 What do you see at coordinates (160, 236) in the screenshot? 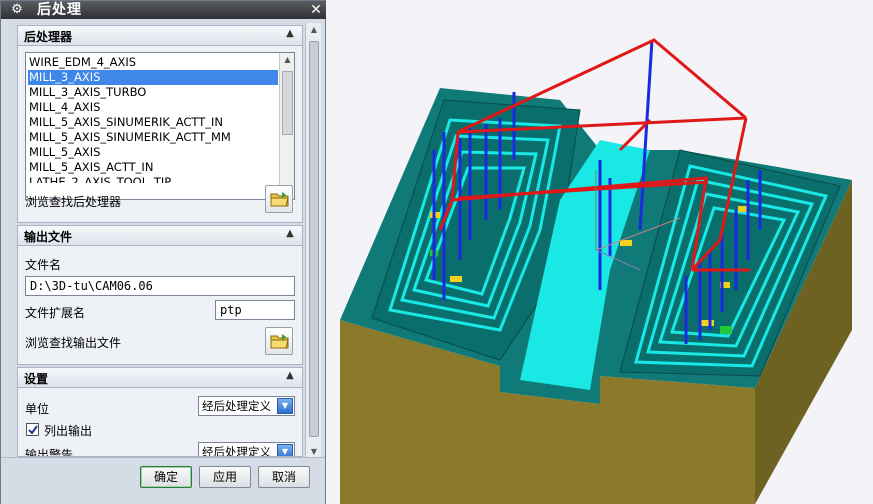
I see `output-file-panel-header: 输出文件 ▲` at bounding box center [160, 236].